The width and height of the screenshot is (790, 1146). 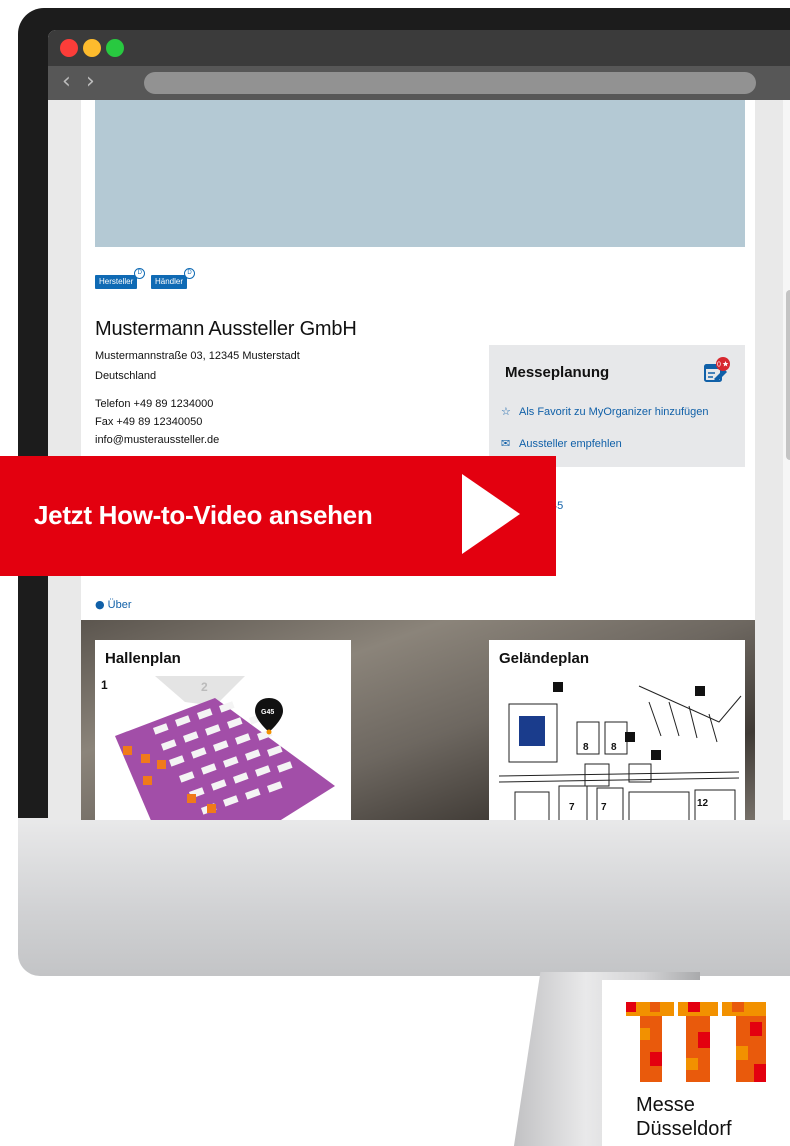 I want to click on recommend-exhibitor-label: Aussteller empfehlen, so click(x=570, y=444).